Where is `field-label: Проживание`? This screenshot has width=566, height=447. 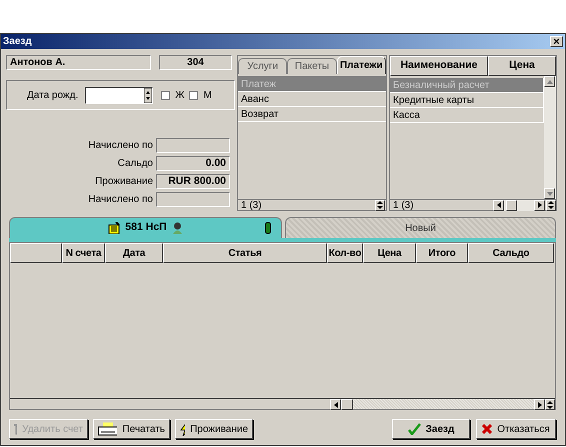 field-label: Проживание is located at coordinates (124, 182).